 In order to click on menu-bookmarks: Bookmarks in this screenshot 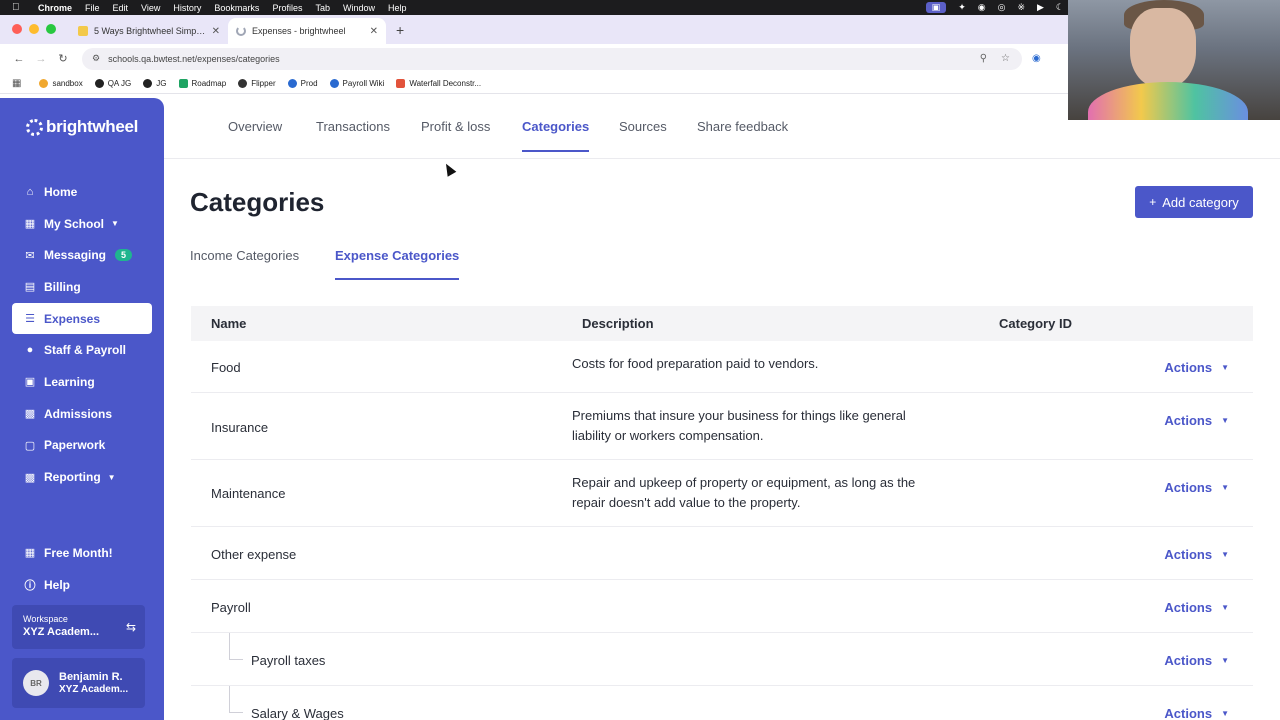, I will do `click(236, 8)`.